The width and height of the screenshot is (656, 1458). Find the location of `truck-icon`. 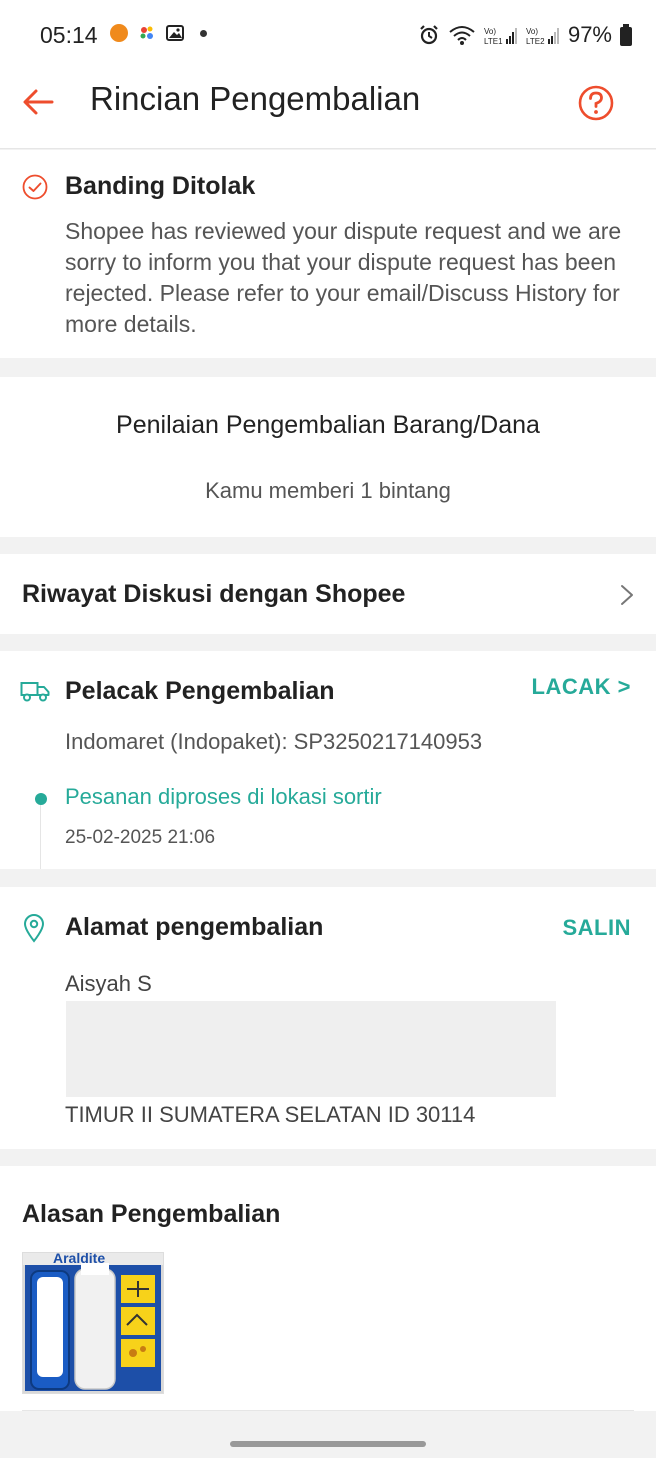

truck-icon is located at coordinates (35, 692).